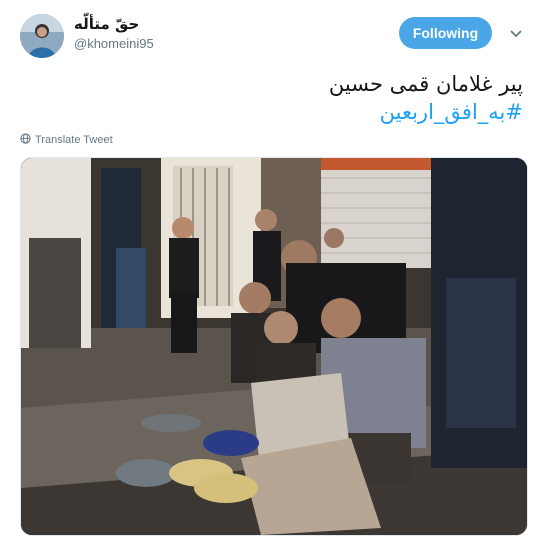  What do you see at coordinates (425, 84) in the screenshot?
I see `tweet-text-line: پیر غلامان قمی حسین` at bounding box center [425, 84].